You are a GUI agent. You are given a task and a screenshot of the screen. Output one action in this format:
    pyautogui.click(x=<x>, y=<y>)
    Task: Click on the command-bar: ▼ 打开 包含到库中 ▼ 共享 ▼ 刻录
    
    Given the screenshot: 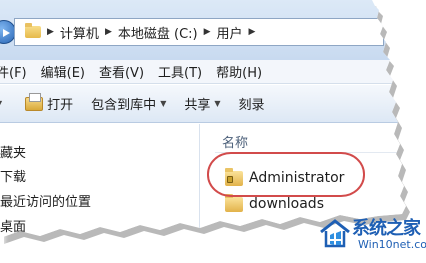 What is the action you would take?
    pyautogui.click(x=203, y=104)
    